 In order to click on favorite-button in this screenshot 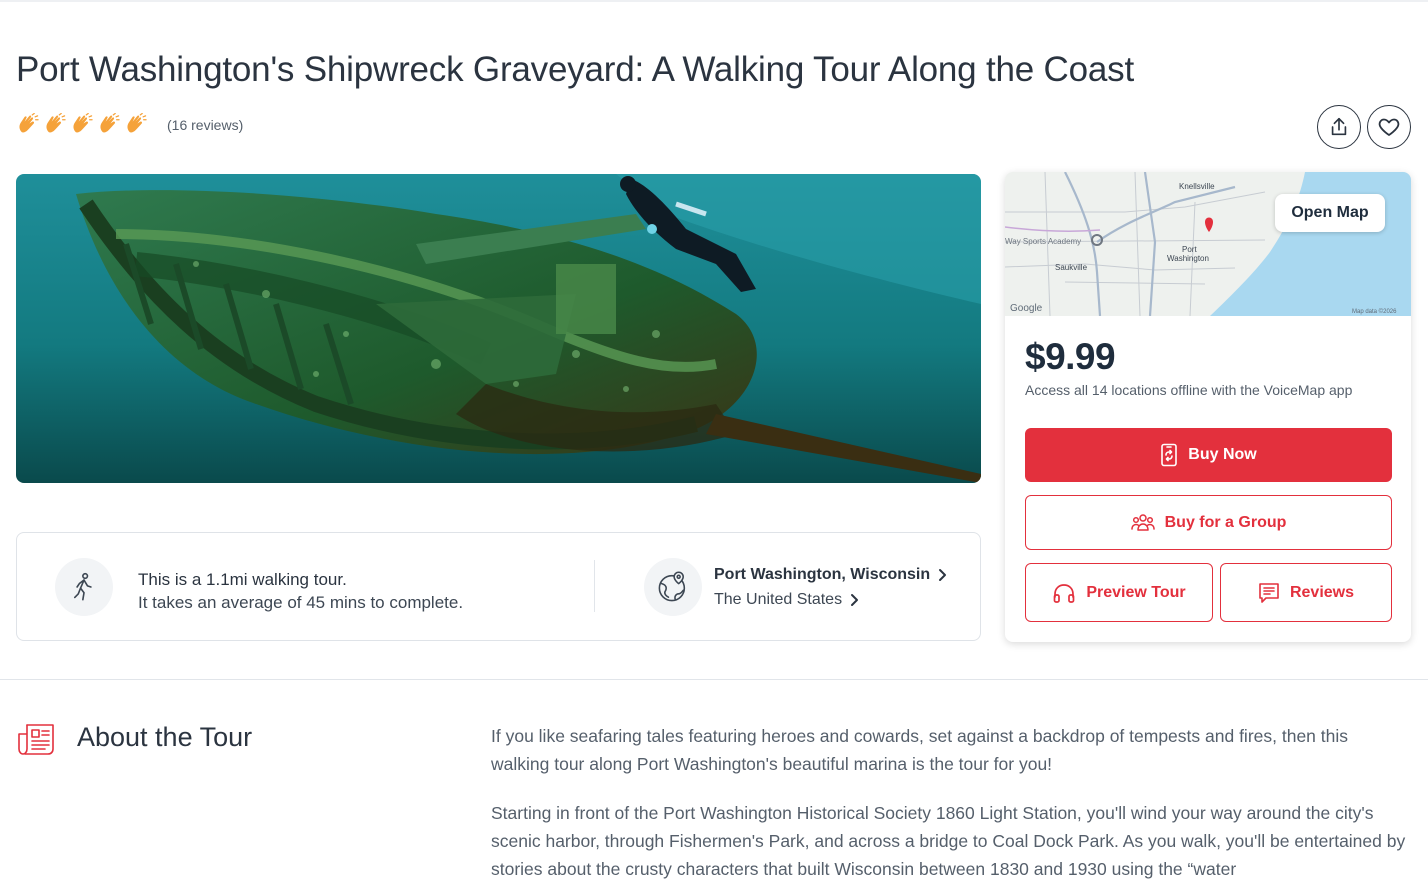, I will do `click(1389, 127)`.